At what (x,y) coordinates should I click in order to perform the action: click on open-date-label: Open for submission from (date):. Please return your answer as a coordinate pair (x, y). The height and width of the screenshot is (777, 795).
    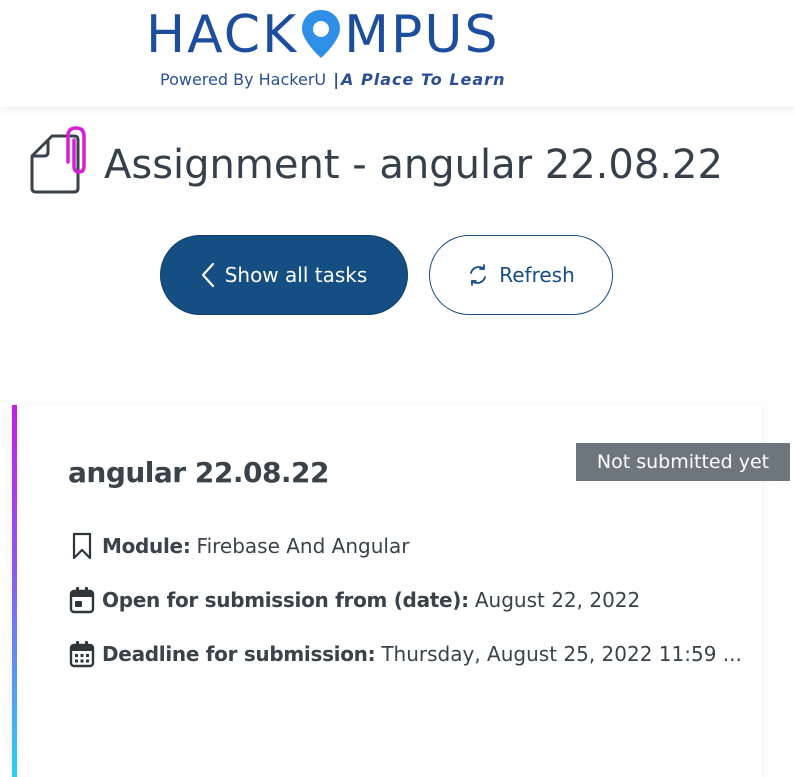
    Looking at the image, I should click on (285, 600).